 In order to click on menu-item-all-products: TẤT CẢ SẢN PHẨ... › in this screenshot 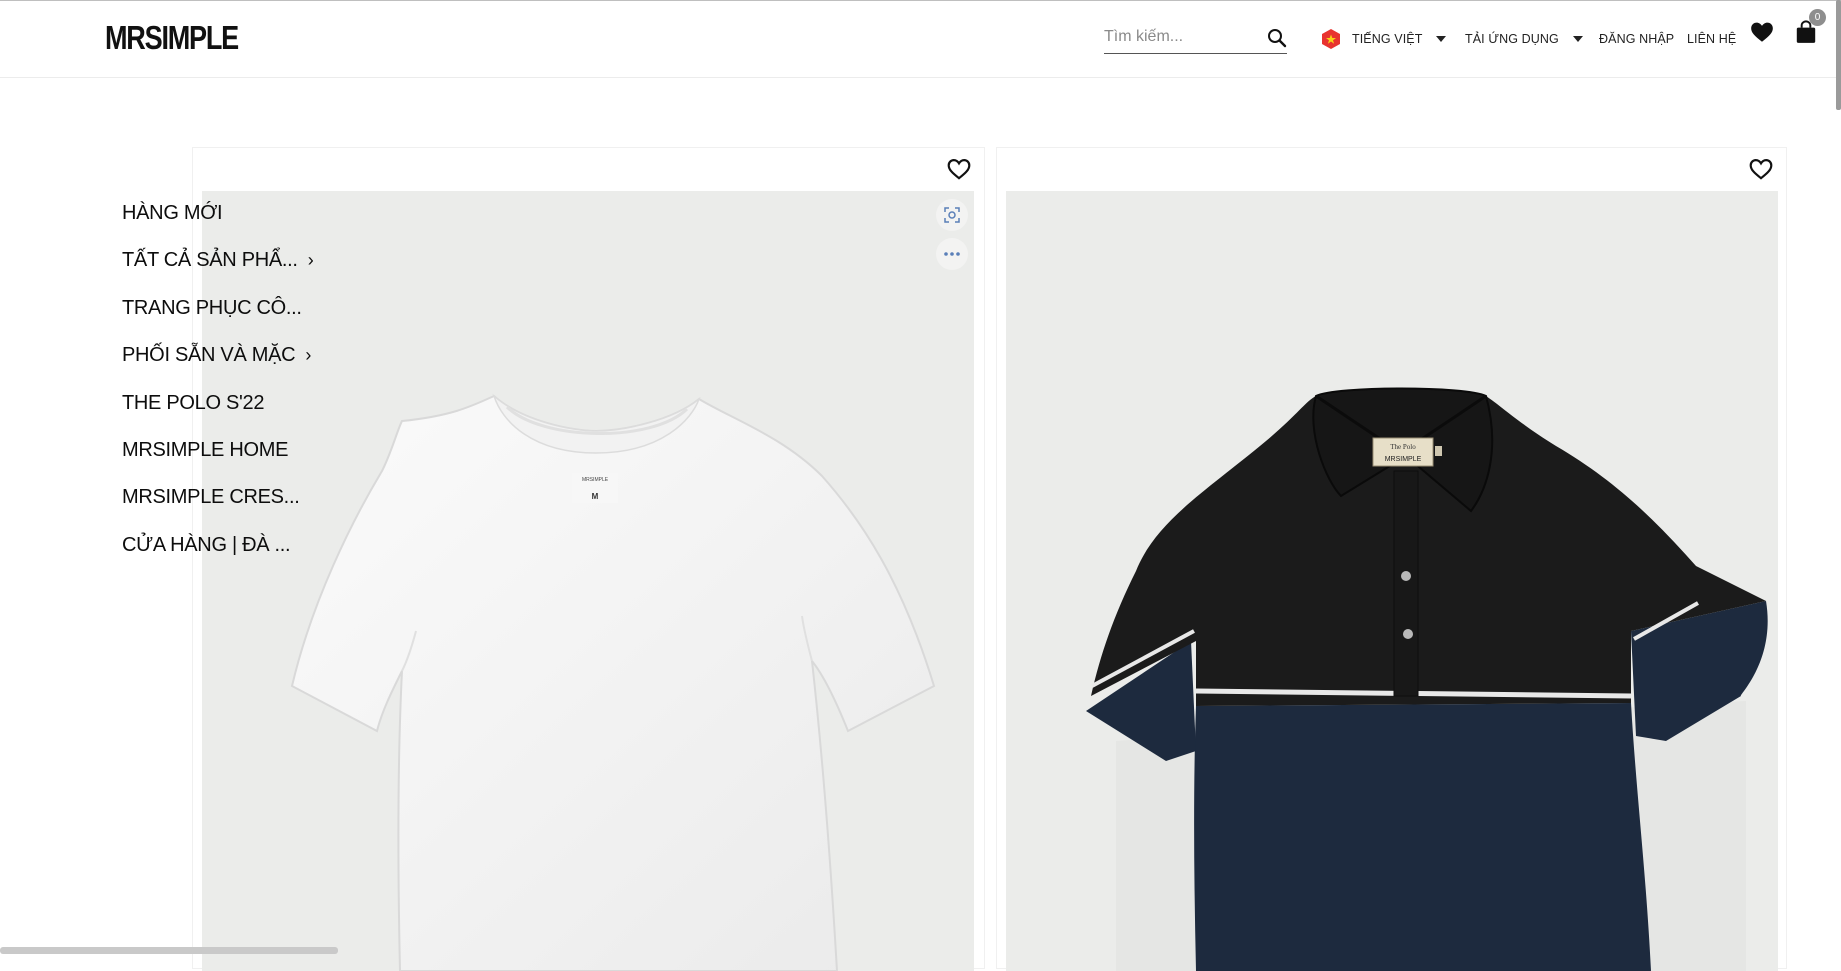, I will do `click(218, 270)`.